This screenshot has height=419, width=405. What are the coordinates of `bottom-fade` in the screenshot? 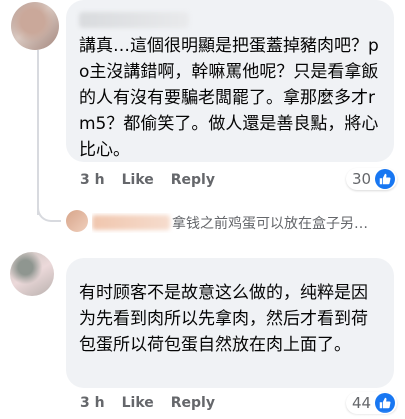 It's located at (202, 415).